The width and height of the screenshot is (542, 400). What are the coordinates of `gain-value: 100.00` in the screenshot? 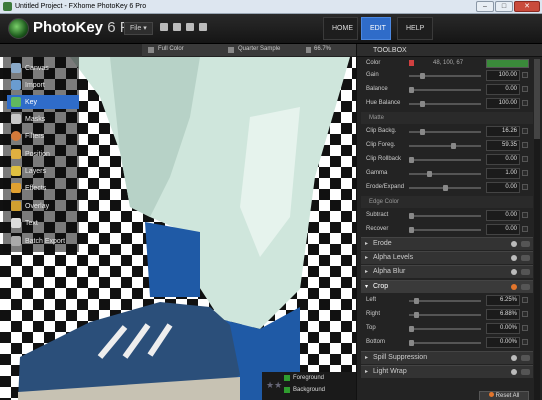 It's located at (503, 75).